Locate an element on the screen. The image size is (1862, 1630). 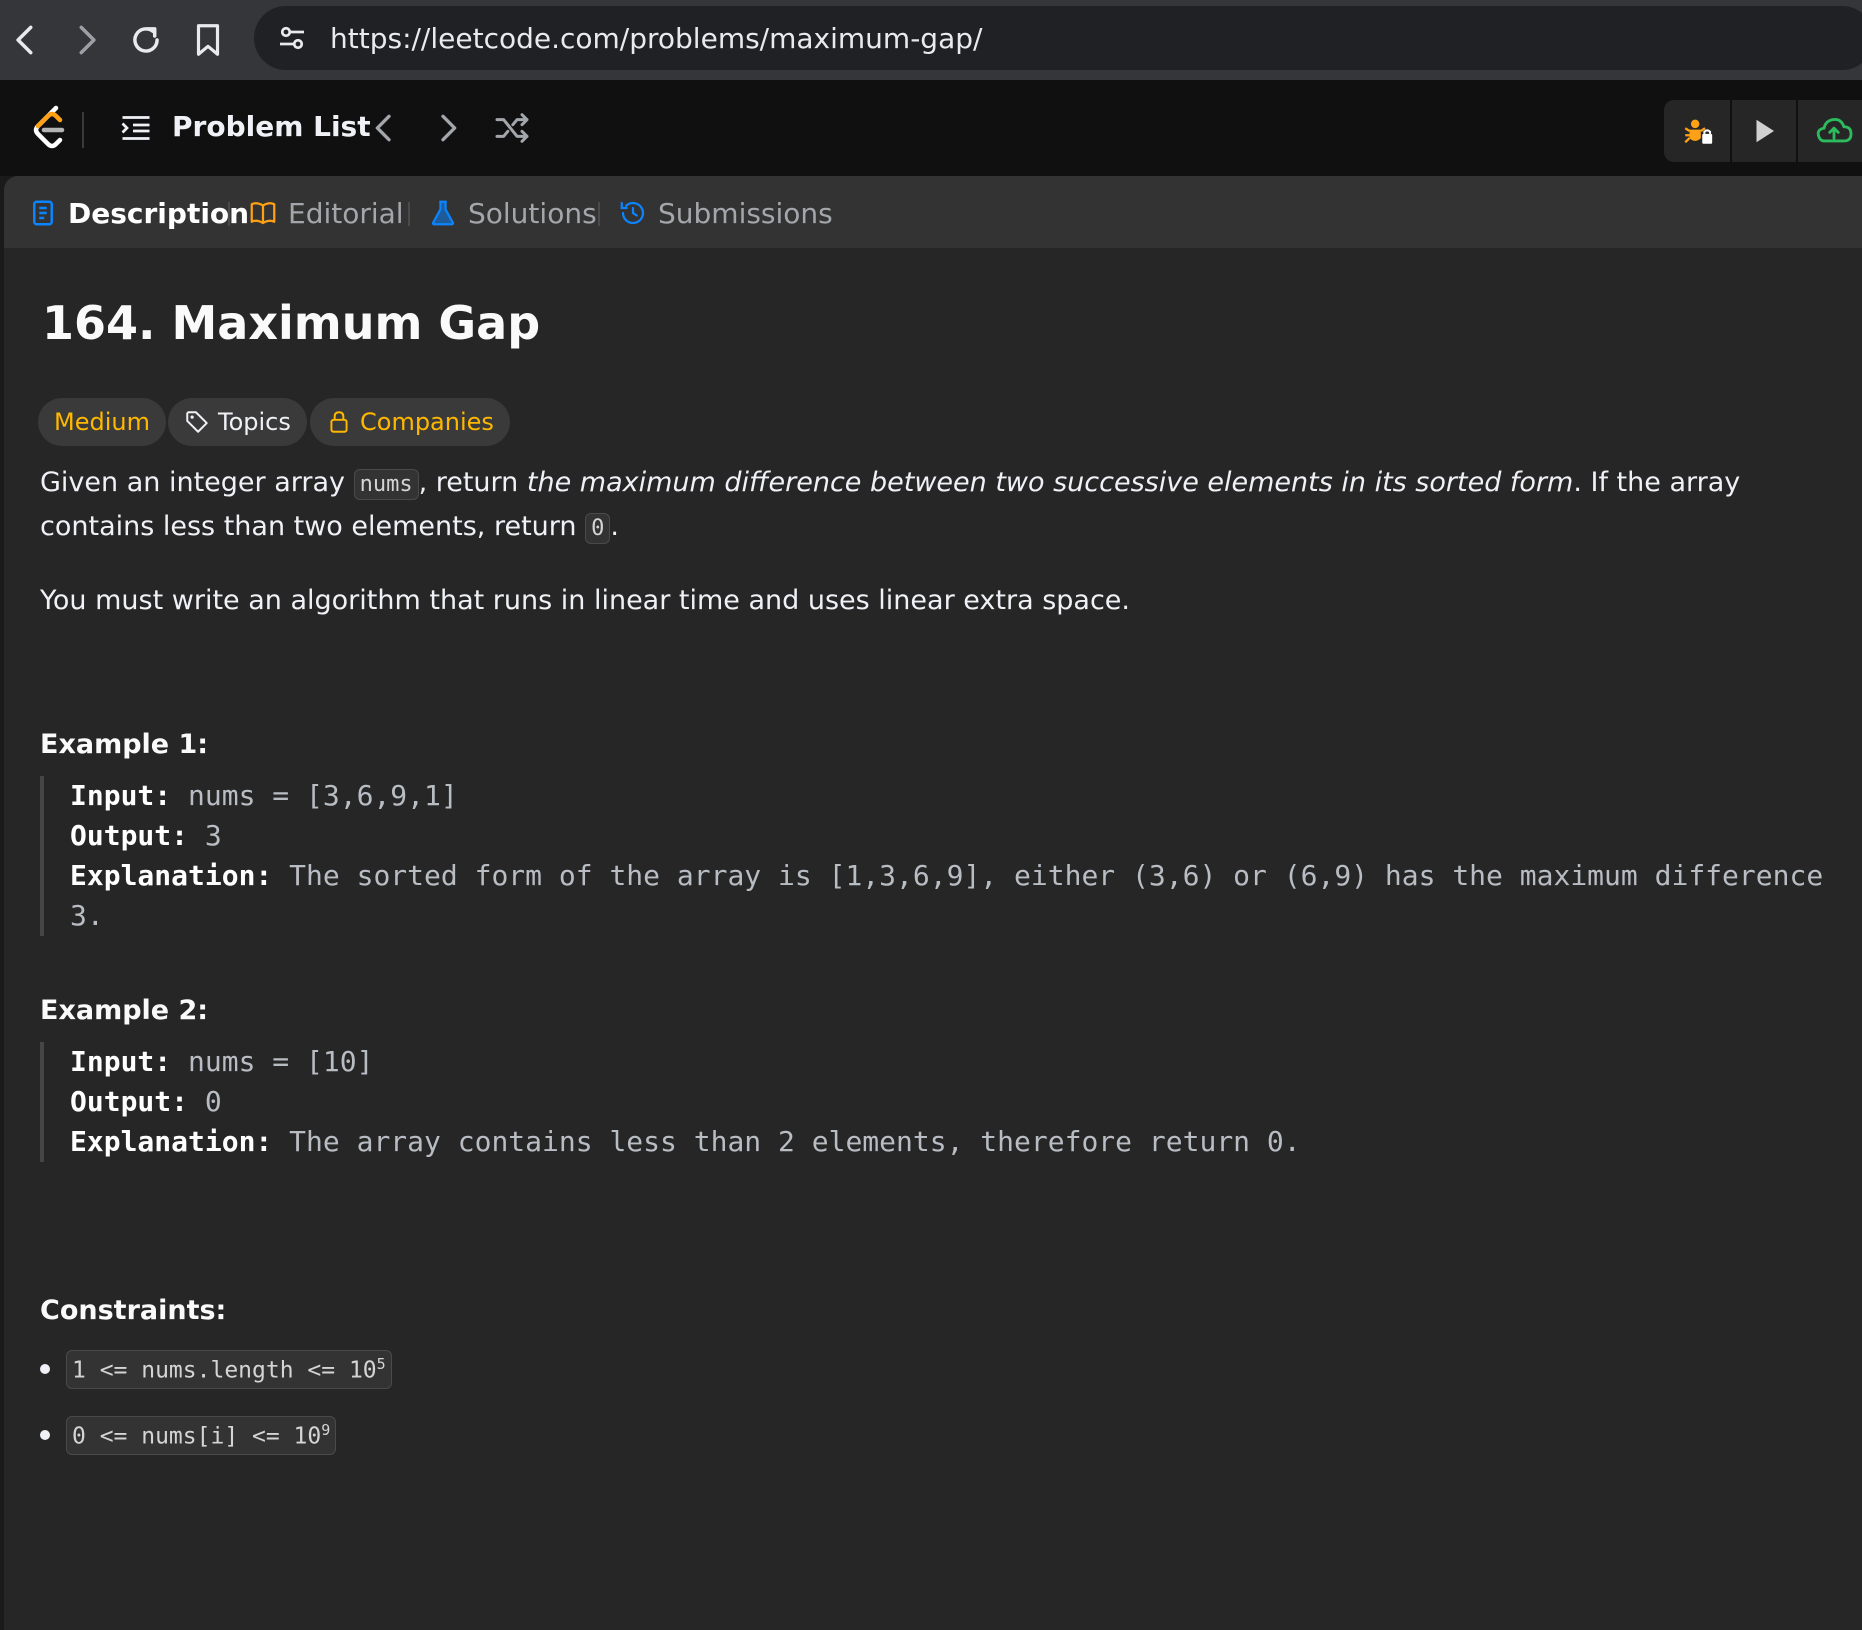
topics-label: Topics is located at coordinates (254, 422).